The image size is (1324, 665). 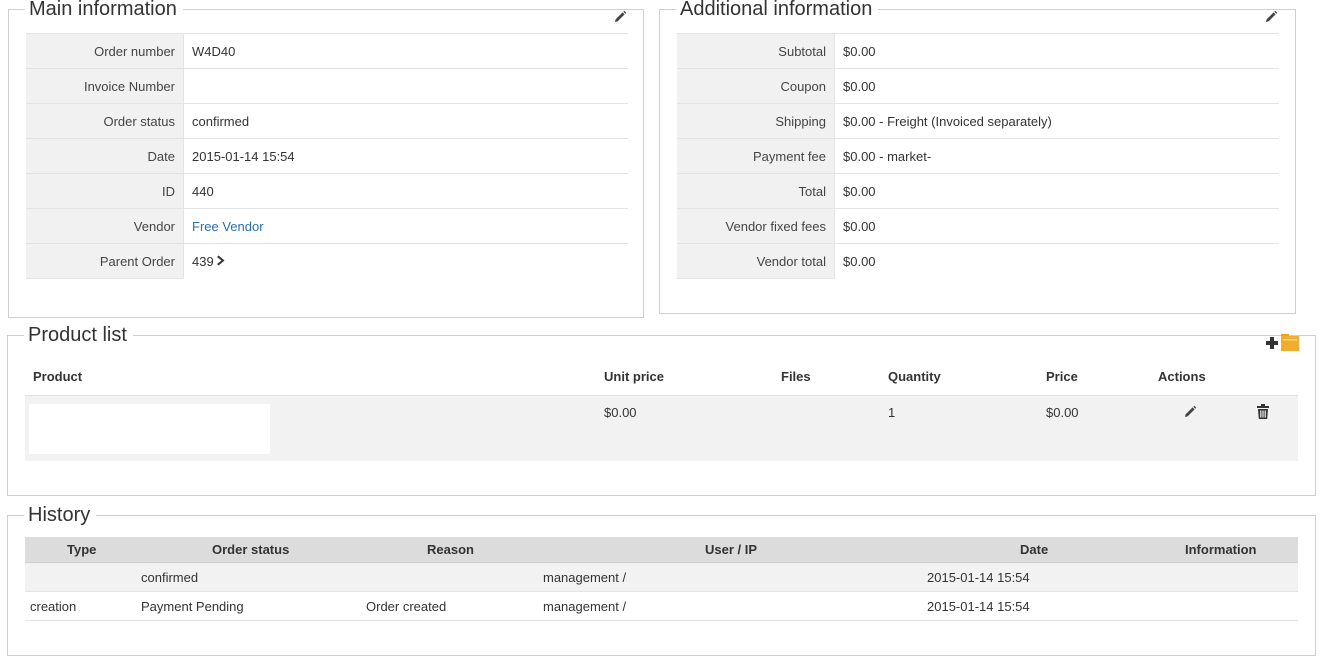 I want to click on date-header: Date, so click(x=1034, y=549).